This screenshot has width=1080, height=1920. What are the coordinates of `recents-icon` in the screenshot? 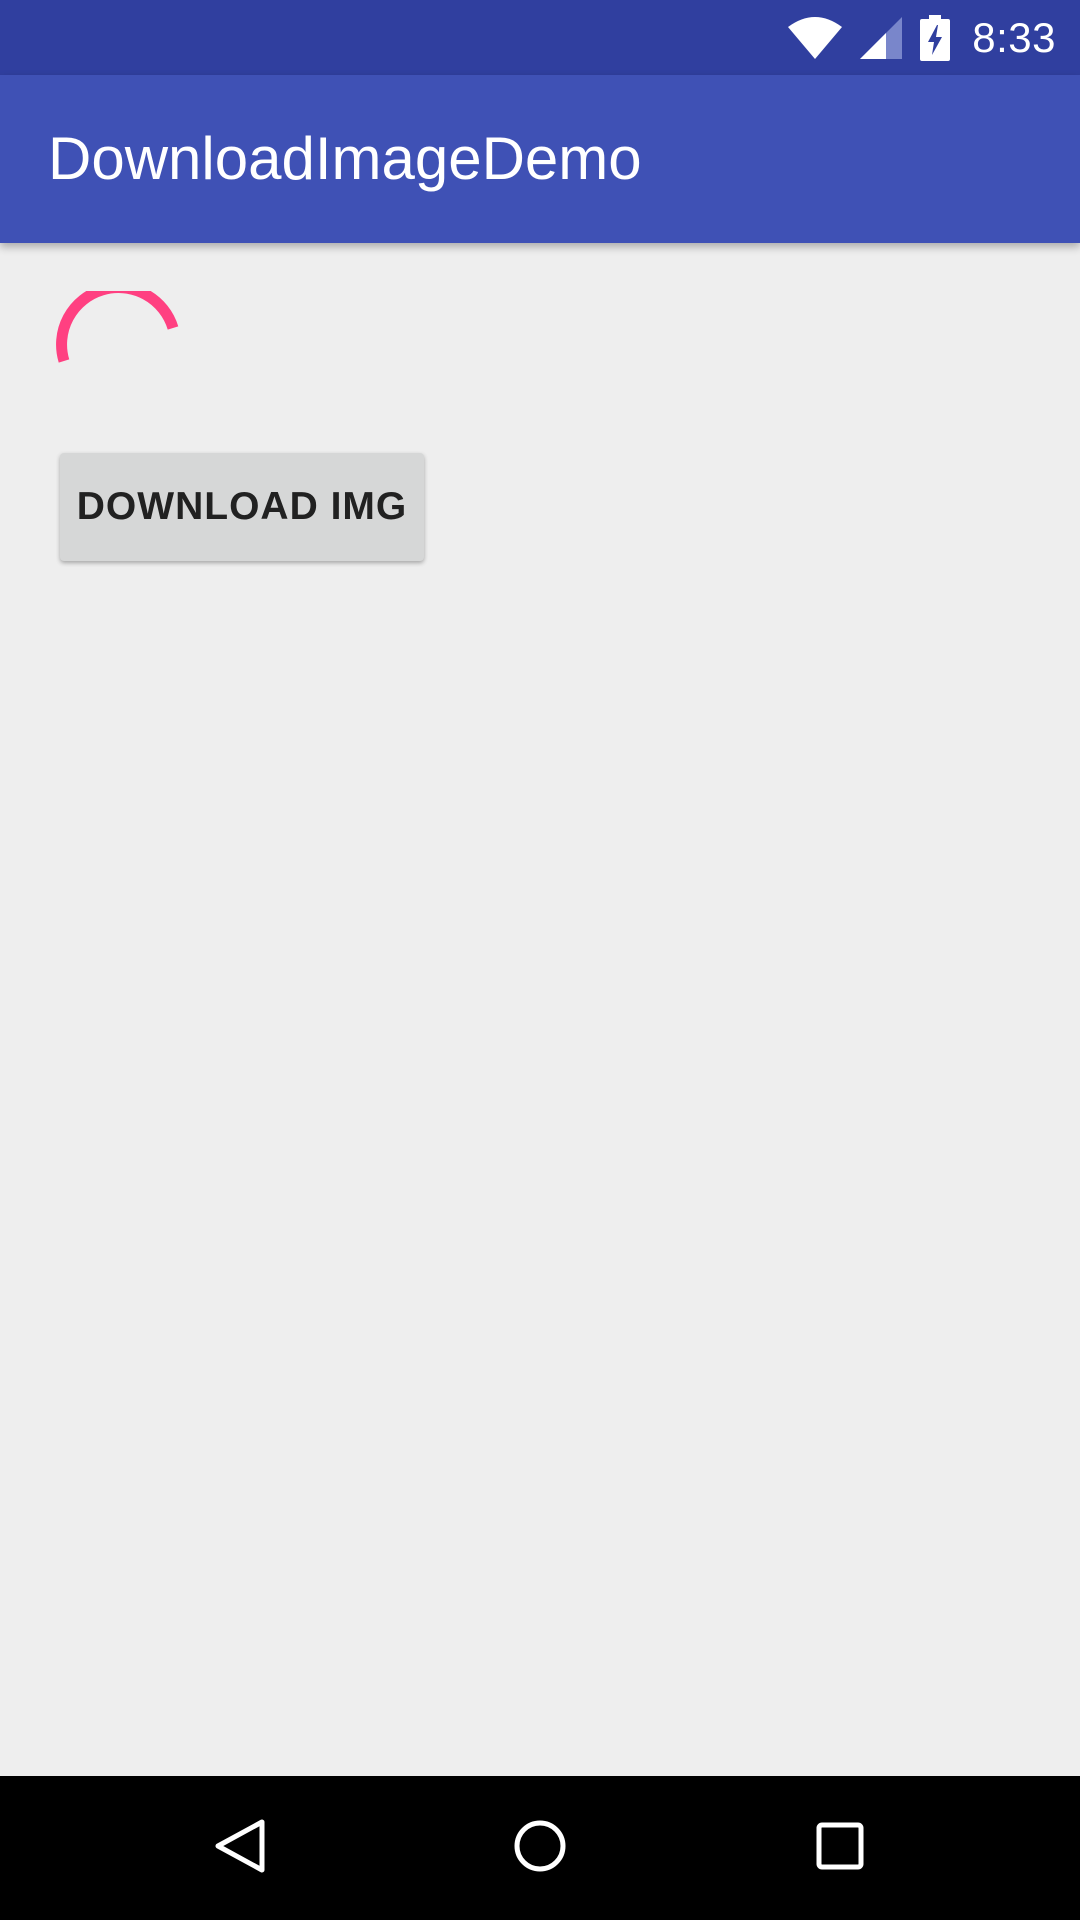 It's located at (840, 1848).